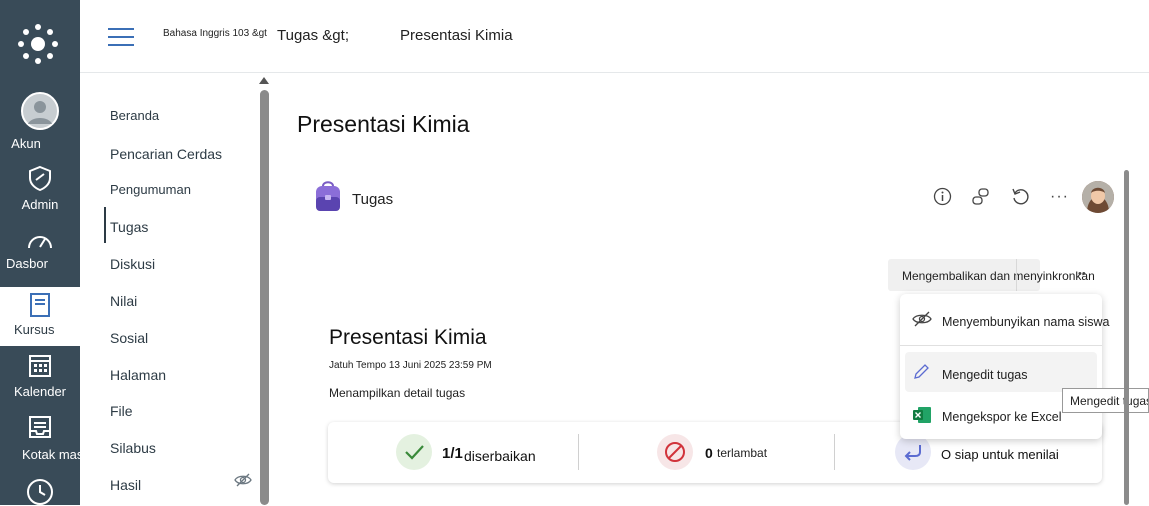 Image resolution: width=1149 pixels, height=506 pixels. Describe the element at coordinates (980, 199) in the screenshot. I see `share-icon` at that location.